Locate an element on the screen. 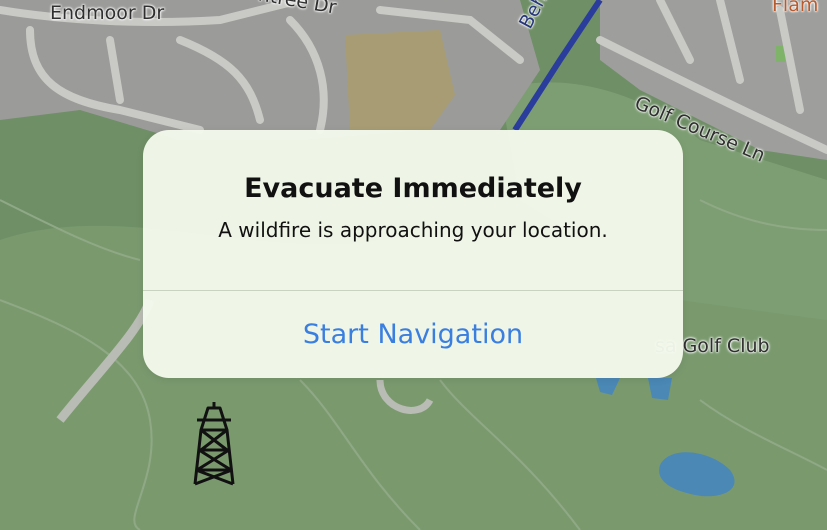 The height and width of the screenshot is (530, 827). alert-title: Evacuate Immediately is located at coordinates (413, 188).